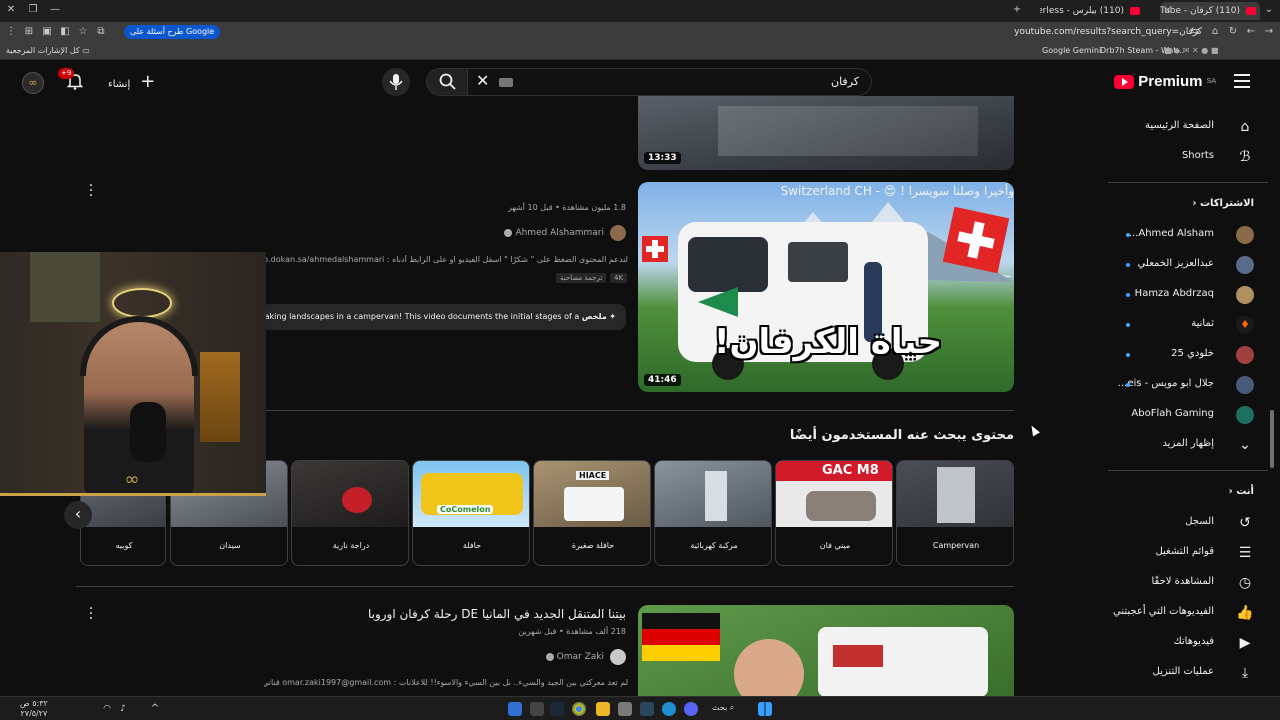 The image size is (1280, 720). I want to click on sidebar-item-subscription: AboFlah Gaming, so click(1188, 415).